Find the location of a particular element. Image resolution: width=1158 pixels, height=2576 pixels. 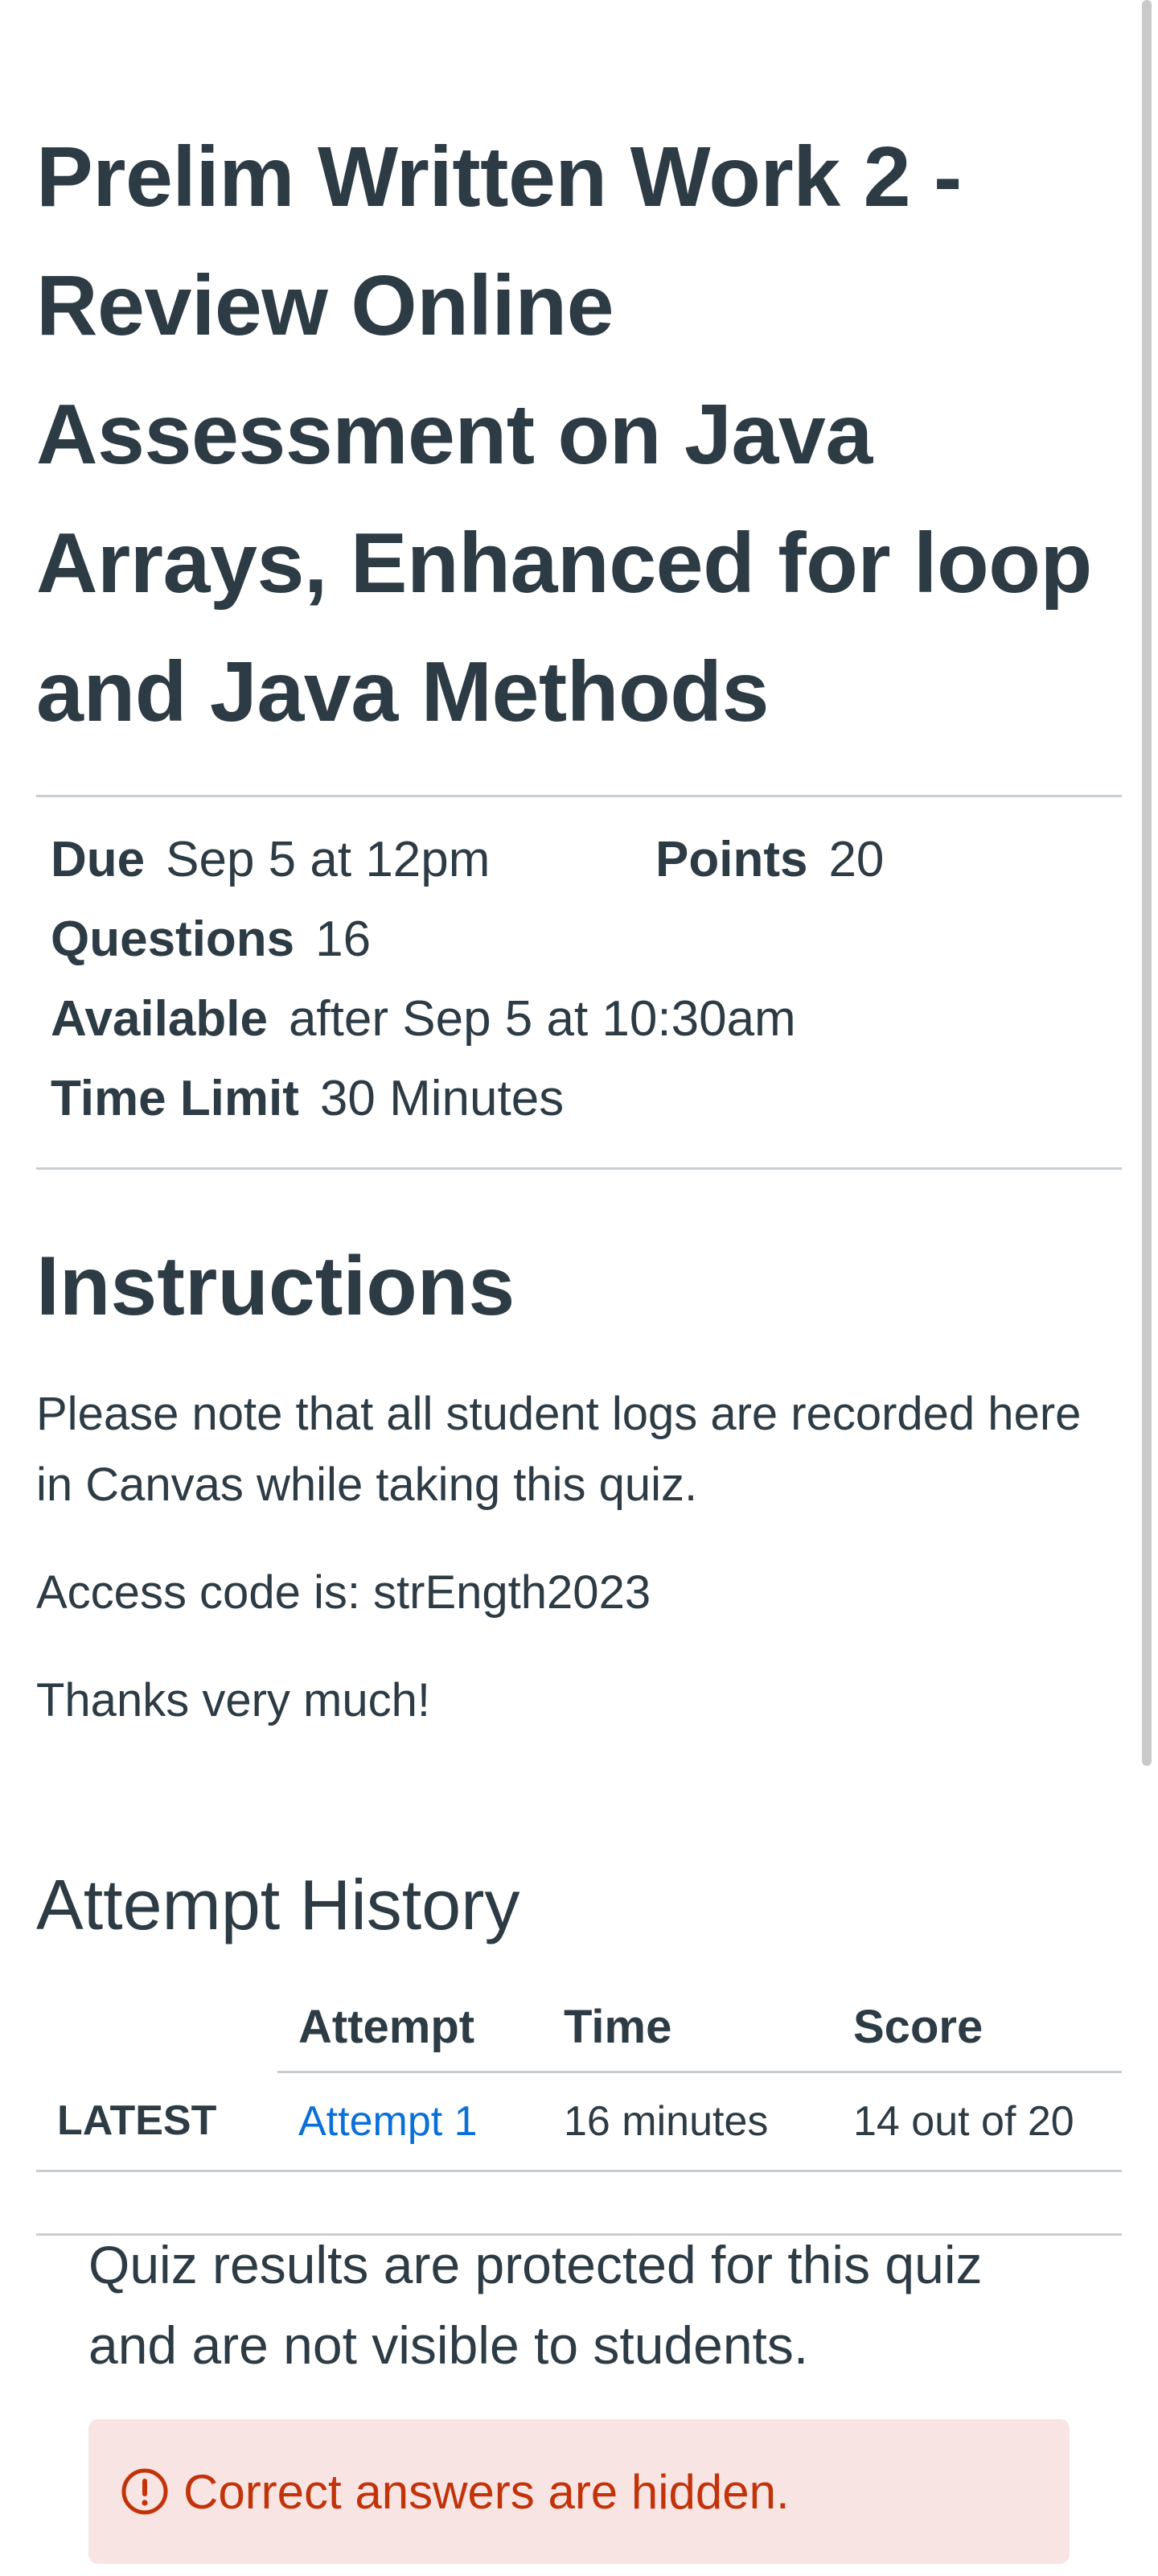

time-limit-label: Time Limit is located at coordinates (175, 1098).